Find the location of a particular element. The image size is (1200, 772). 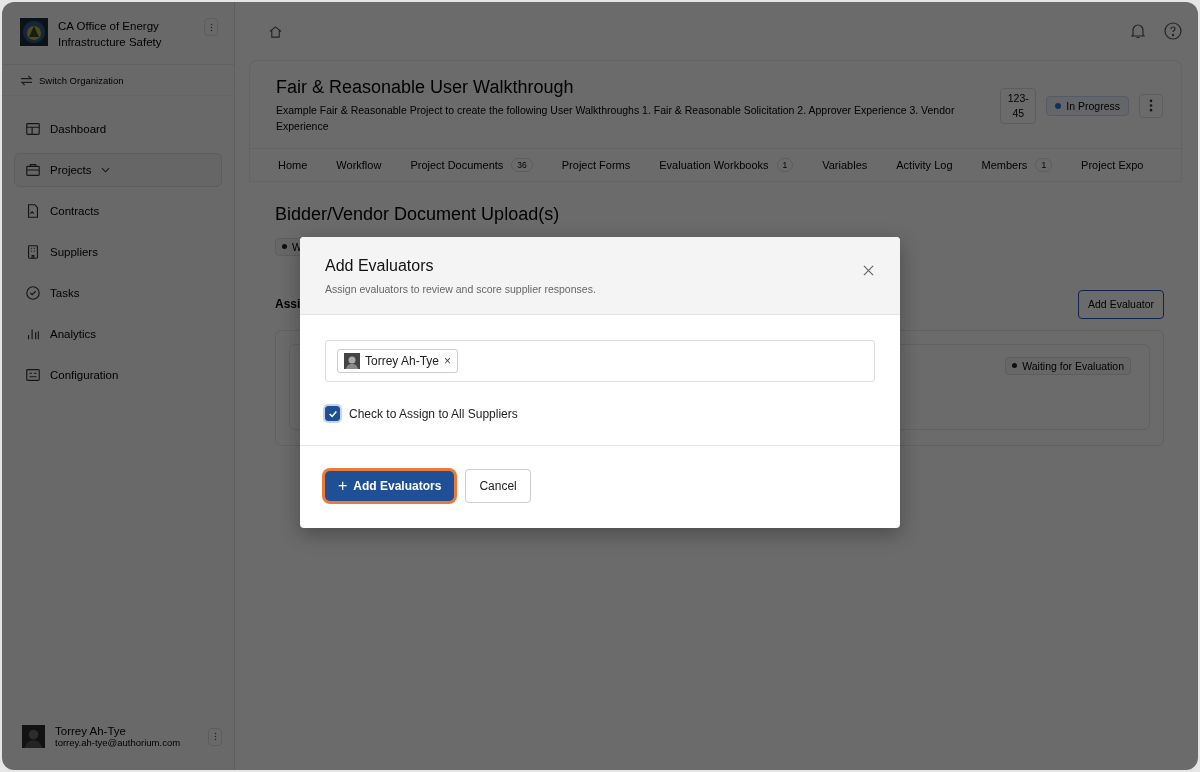

switch-organization-link: Switch Organization is located at coordinates (81, 80).